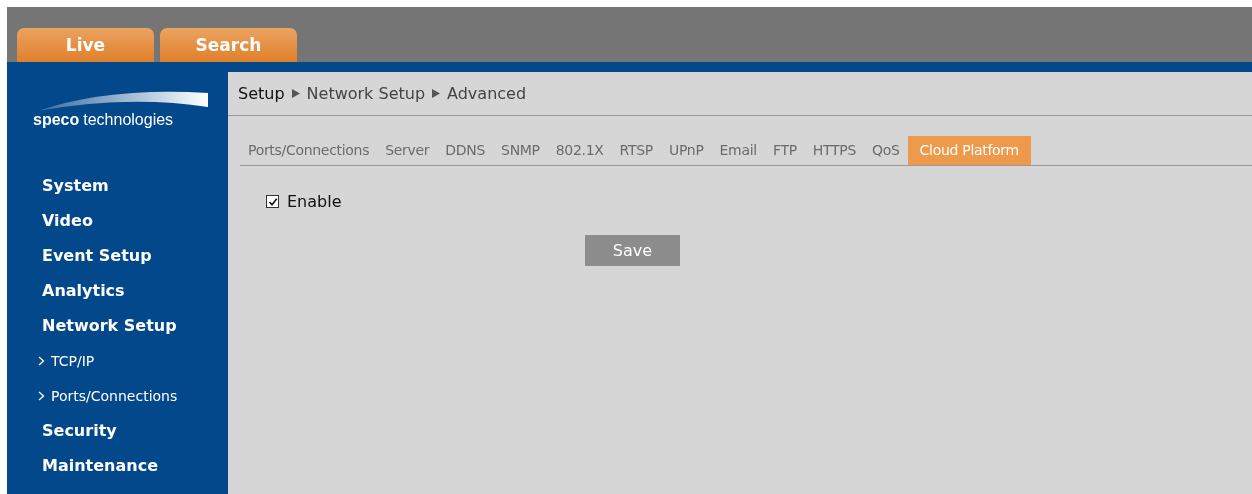 This screenshot has width=1252, height=494. What do you see at coordinates (85, 45) in the screenshot?
I see `top-tab: Live` at bounding box center [85, 45].